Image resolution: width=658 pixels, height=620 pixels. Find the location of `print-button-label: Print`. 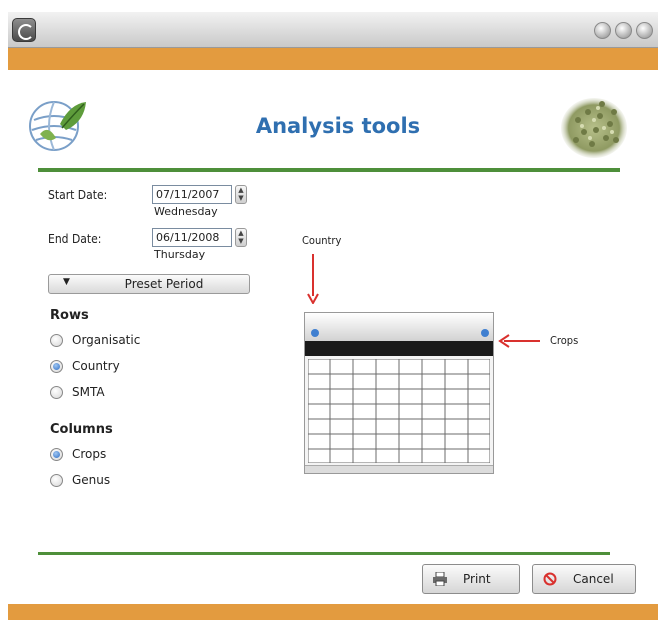

print-button-label: Print is located at coordinates (477, 579).